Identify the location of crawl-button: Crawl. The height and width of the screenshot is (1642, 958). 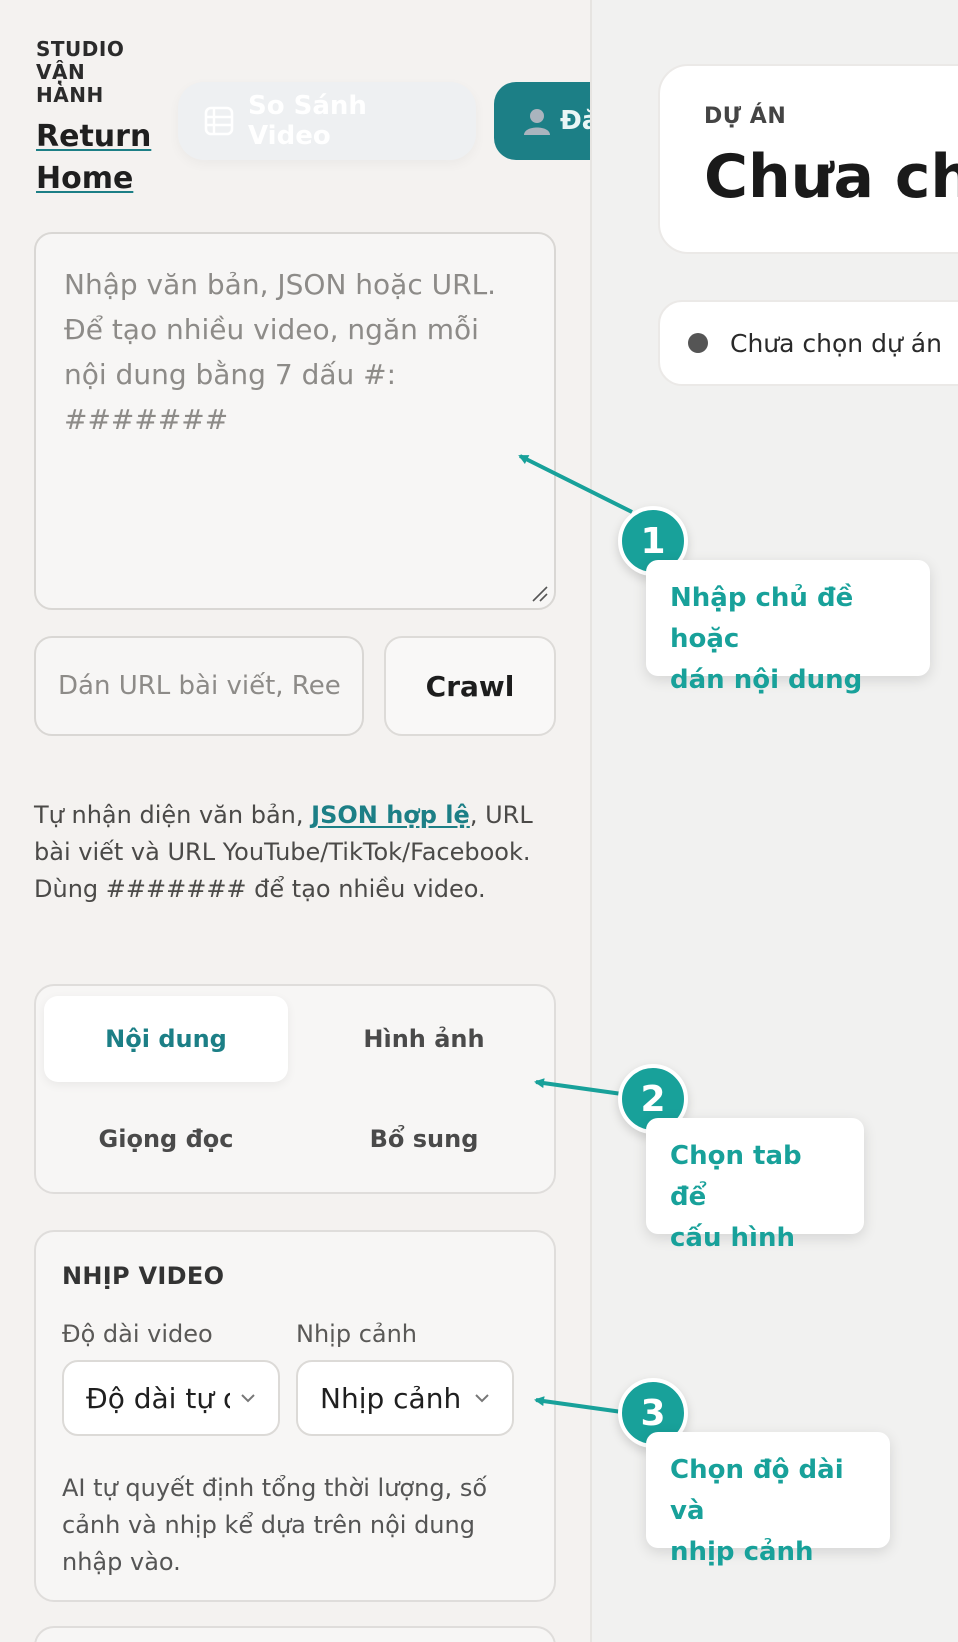
(470, 686).